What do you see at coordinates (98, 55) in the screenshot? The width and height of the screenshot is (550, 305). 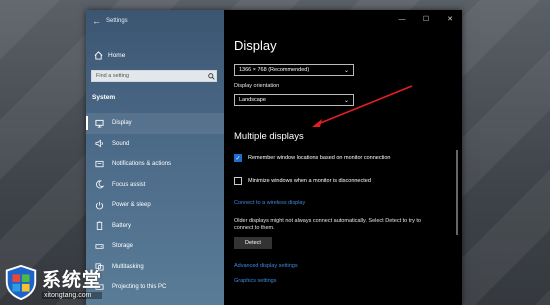 I see `home-icon` at bounding box center [98, 55].